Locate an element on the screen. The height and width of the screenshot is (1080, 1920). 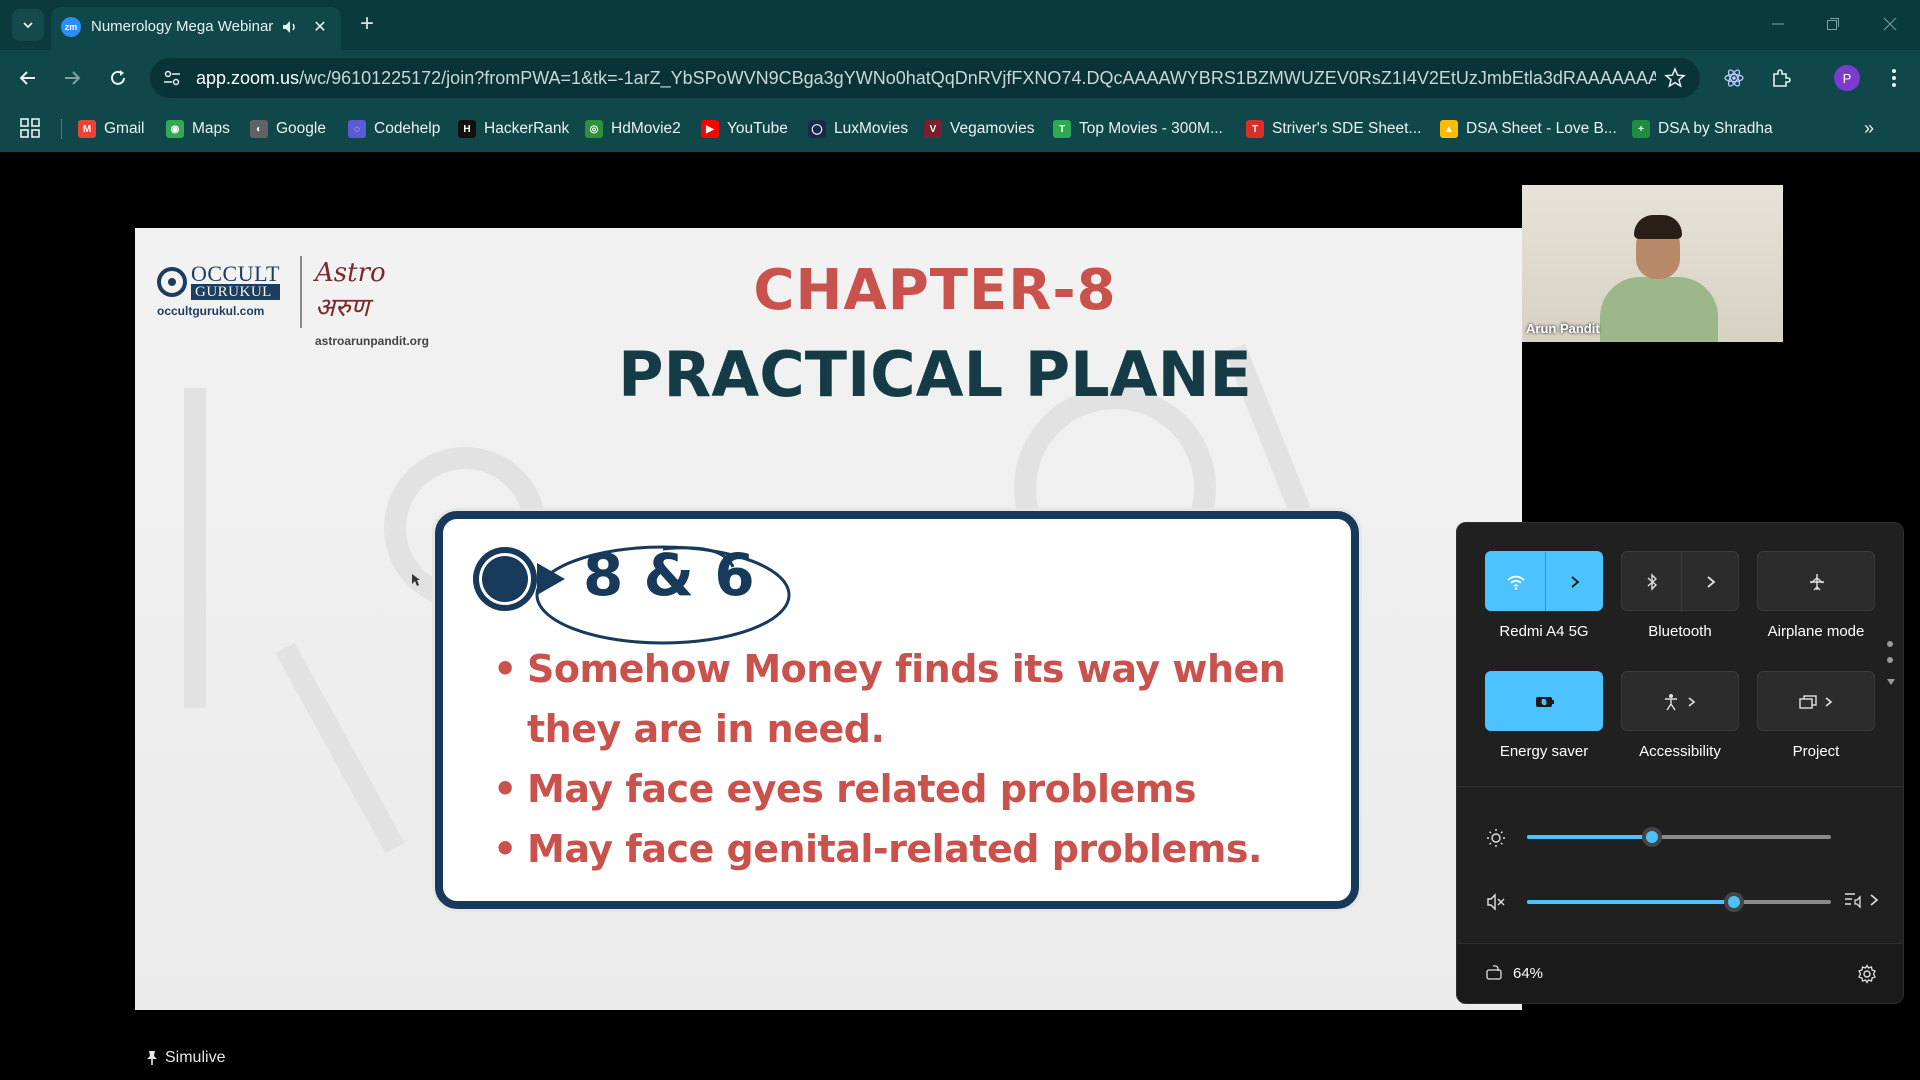
browser-tab-bar: zm Numerology Mega Webinar ✕ + is located at coordinates (960, 25).